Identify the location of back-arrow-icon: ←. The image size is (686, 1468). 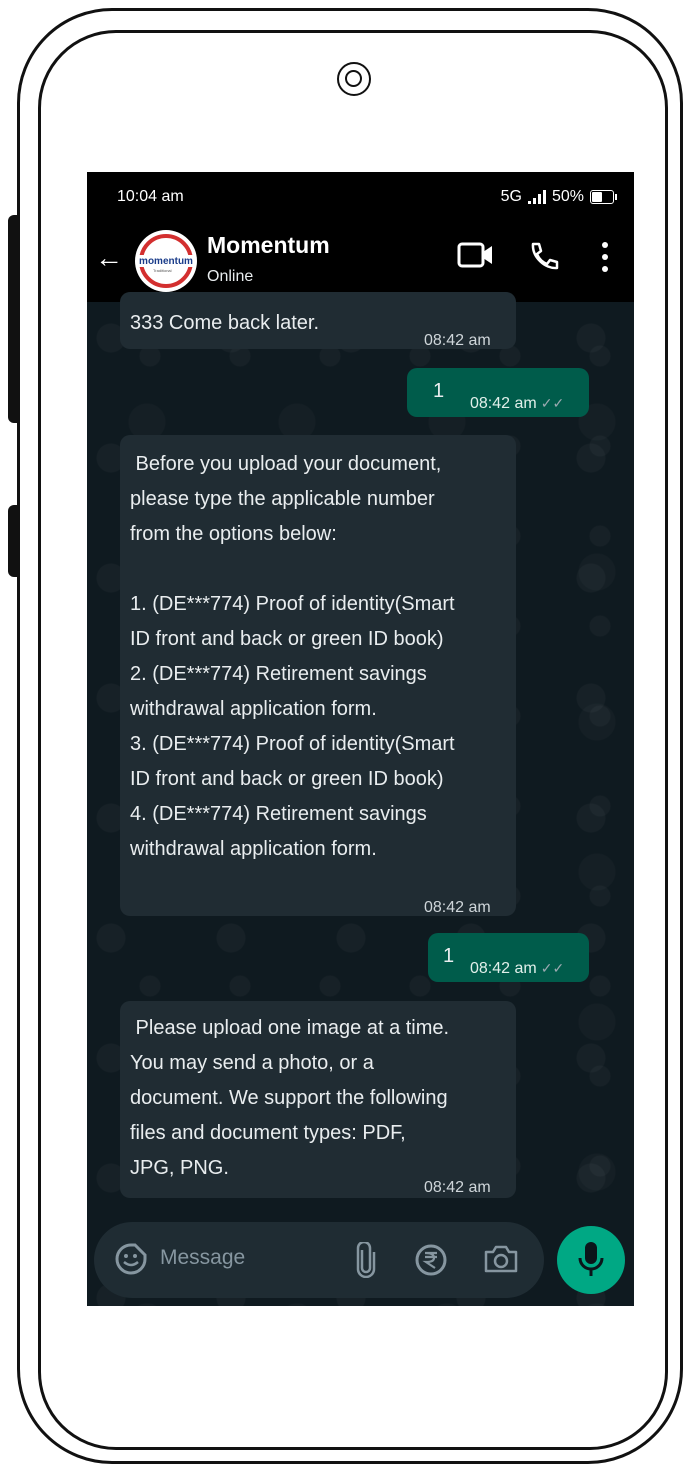
(109, 258).